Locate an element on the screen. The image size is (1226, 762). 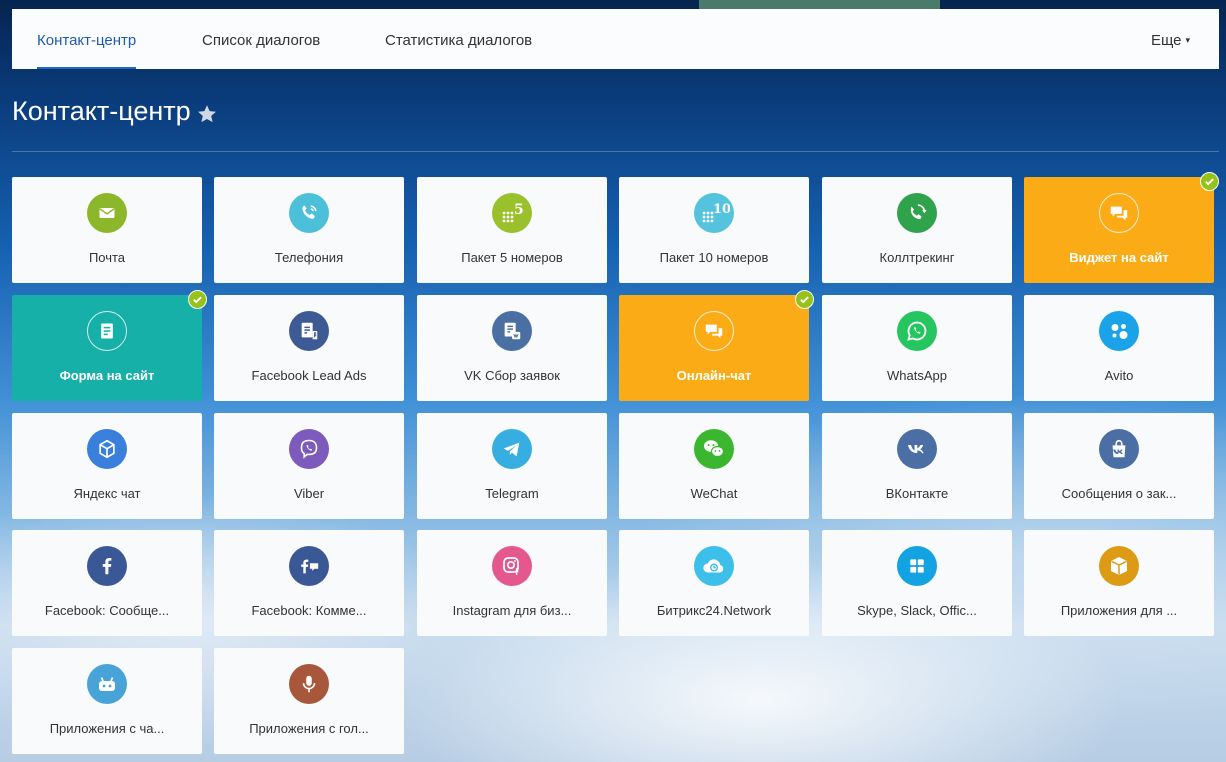
tile-telegram: Telegram is located at coordinates (512, 466).